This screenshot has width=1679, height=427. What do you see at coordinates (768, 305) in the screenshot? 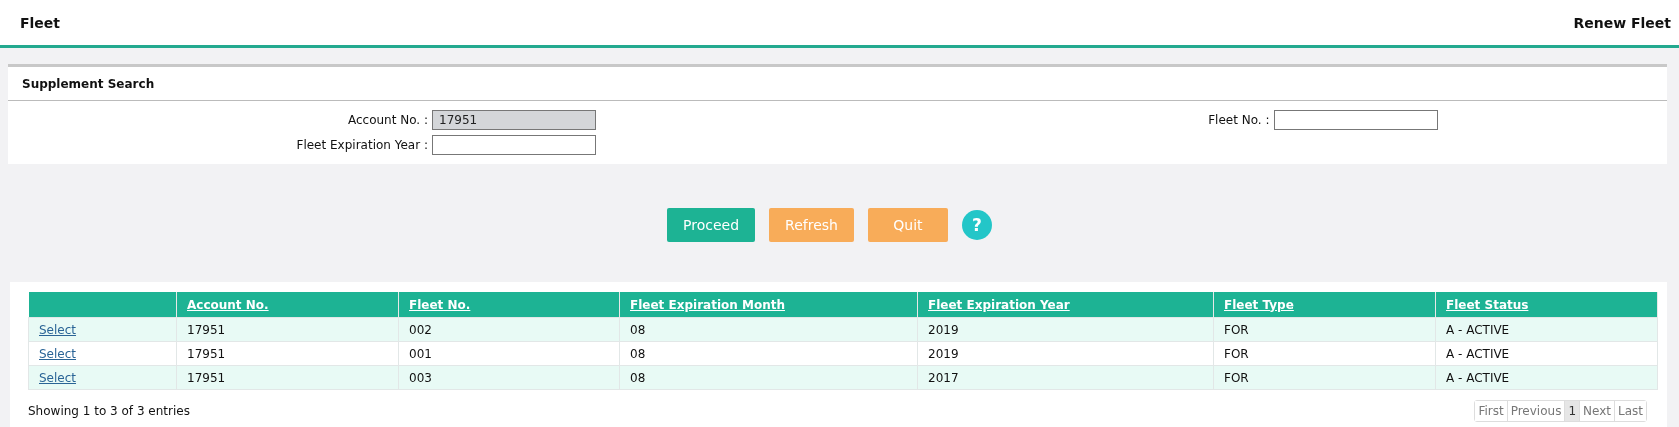
I see `column-header: Fleet Expiration Month` at bounding box center [768, 305].